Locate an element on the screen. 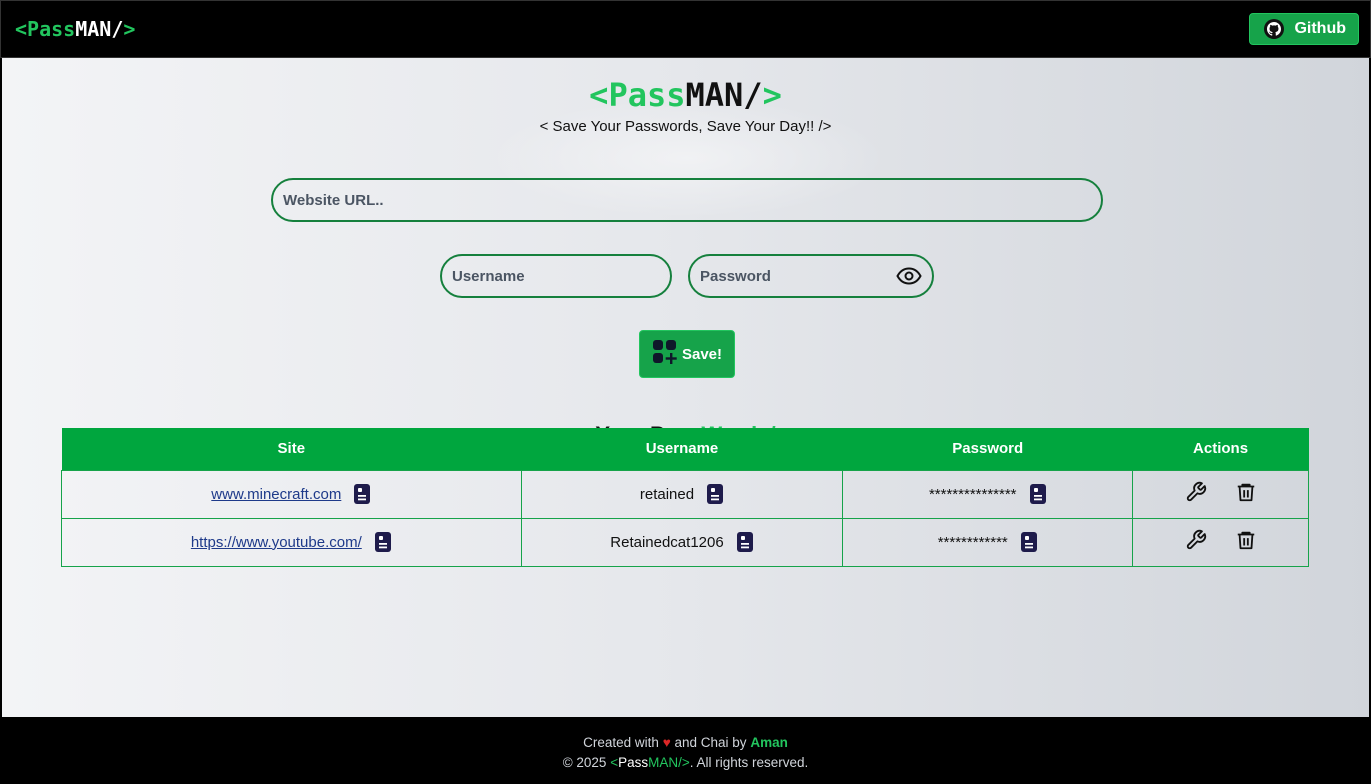 Image resolution: width=1371 pixels, height=784 pixels. header-password: Password is located at coordinates (987, 449).